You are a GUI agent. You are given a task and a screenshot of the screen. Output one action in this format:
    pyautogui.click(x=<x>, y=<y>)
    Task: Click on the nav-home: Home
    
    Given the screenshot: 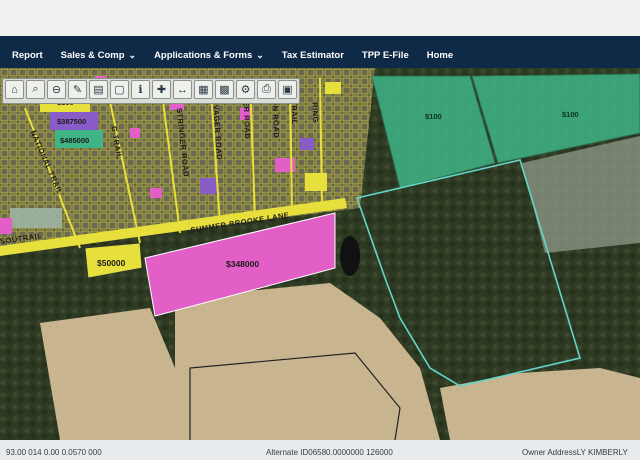 What is the action you would take?
    pyautogui.click(x=440, y=55)
    